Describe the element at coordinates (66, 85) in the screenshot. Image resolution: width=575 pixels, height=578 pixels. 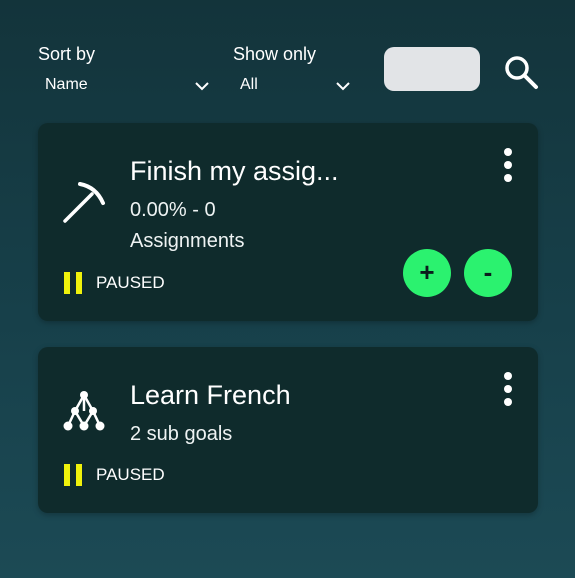
I see `sort-by-select: Name` at that location.